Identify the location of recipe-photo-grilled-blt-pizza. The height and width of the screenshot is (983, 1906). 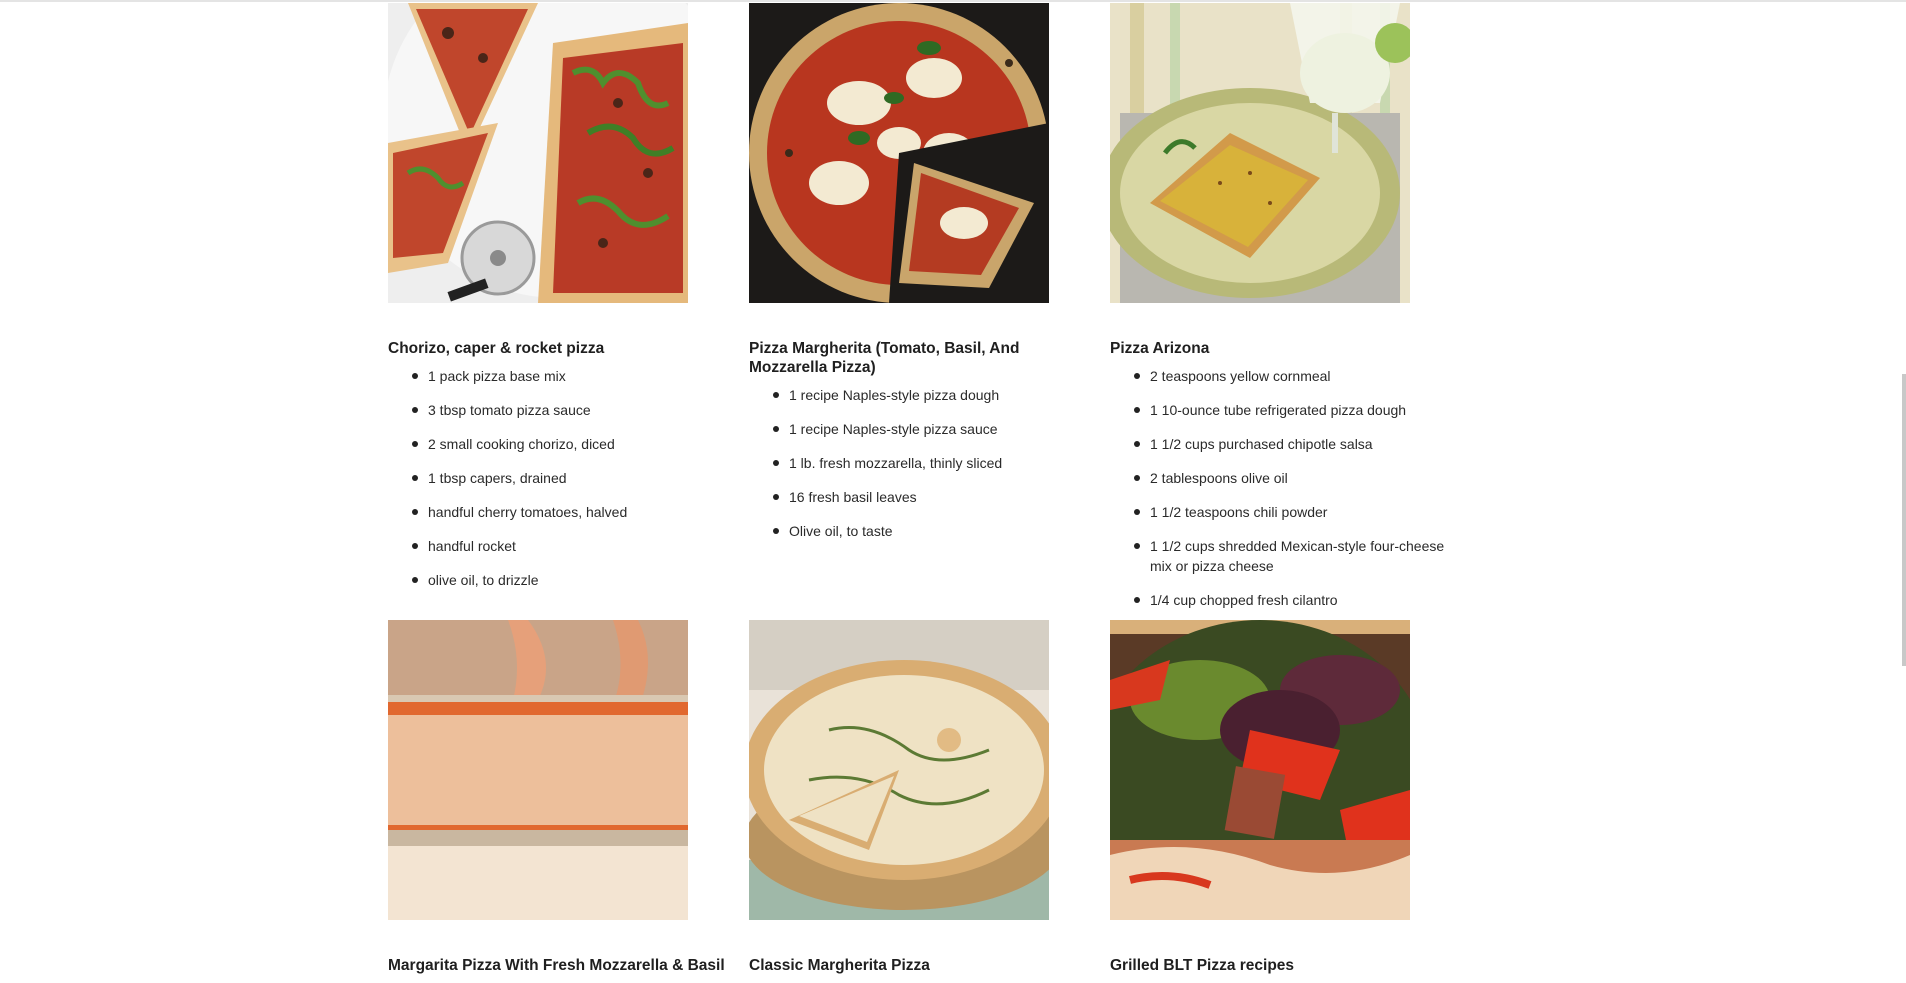
(1260, 770).